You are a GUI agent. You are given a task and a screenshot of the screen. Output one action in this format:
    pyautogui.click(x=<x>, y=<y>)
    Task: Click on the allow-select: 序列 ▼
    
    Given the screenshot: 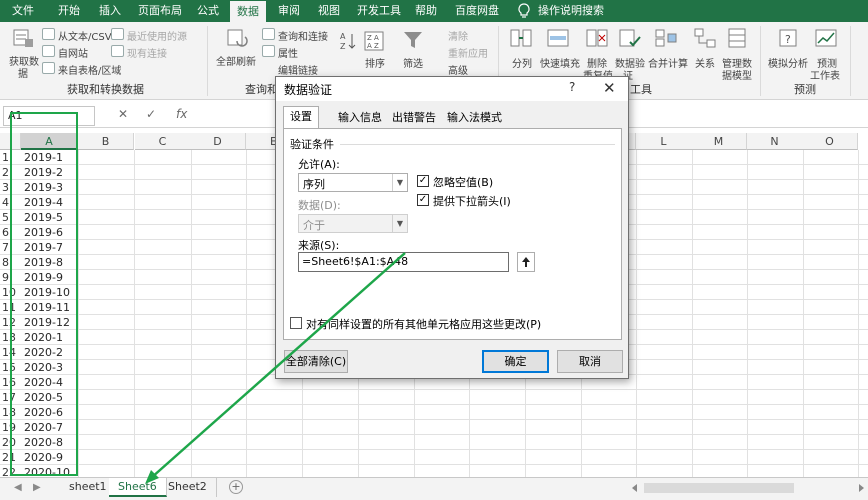 What is the action you would take?
    pyautogui.click(x=353, y=182)
    